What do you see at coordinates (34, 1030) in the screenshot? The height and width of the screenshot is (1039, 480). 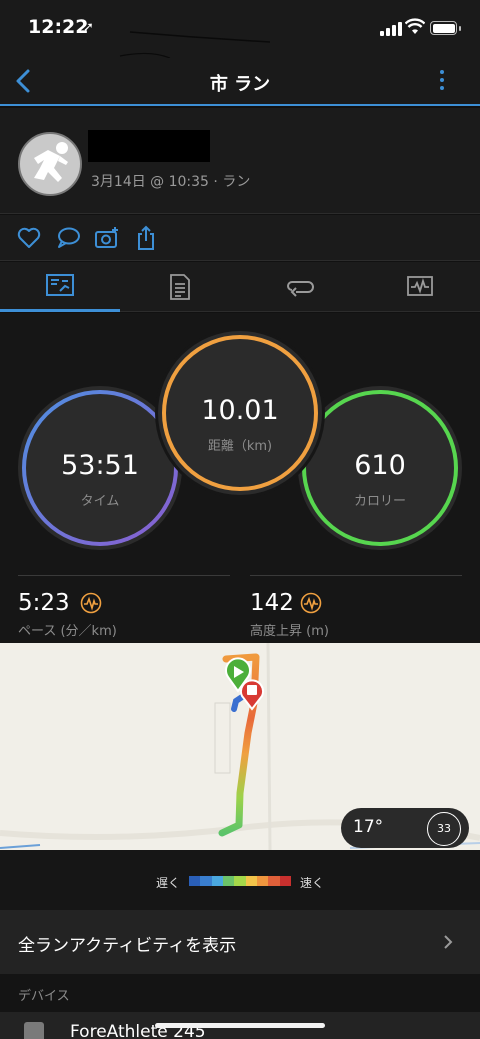 I see `watch-icon` at bounding box center [34, 1030].